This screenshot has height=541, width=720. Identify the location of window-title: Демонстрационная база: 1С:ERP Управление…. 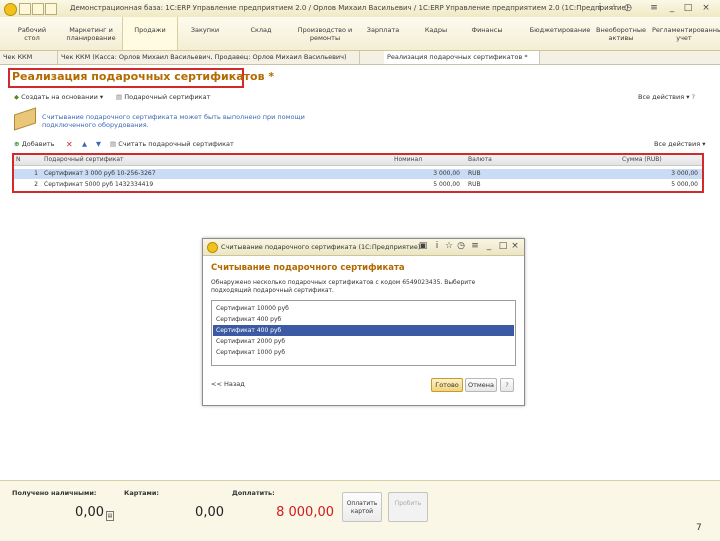
(349, 8).